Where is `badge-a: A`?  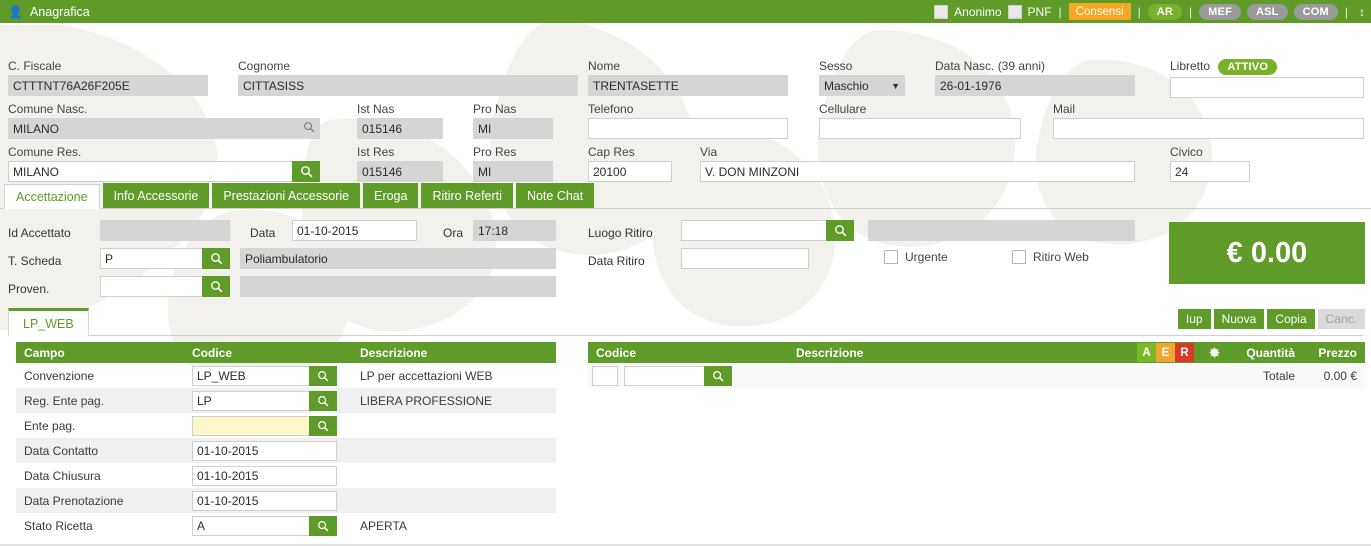 badge-a: A is located at coordinates (1146, 352).